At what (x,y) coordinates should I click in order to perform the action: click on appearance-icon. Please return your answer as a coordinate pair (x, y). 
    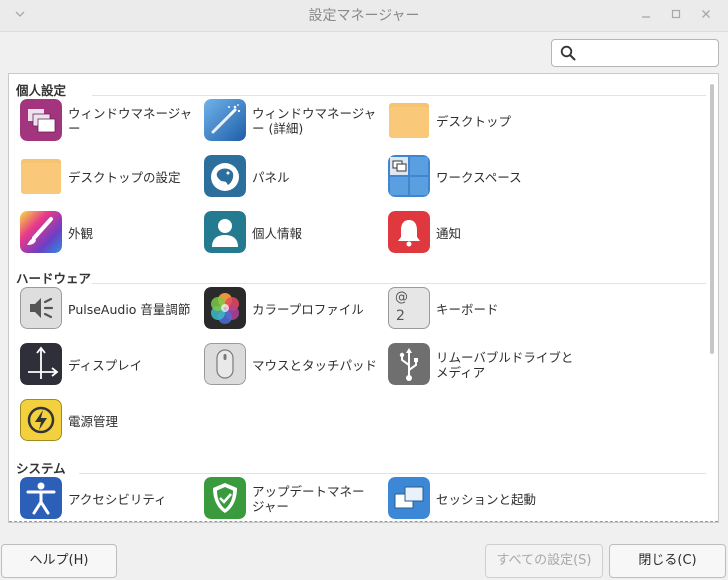
    Looking at the image, I should click on (41, 232).